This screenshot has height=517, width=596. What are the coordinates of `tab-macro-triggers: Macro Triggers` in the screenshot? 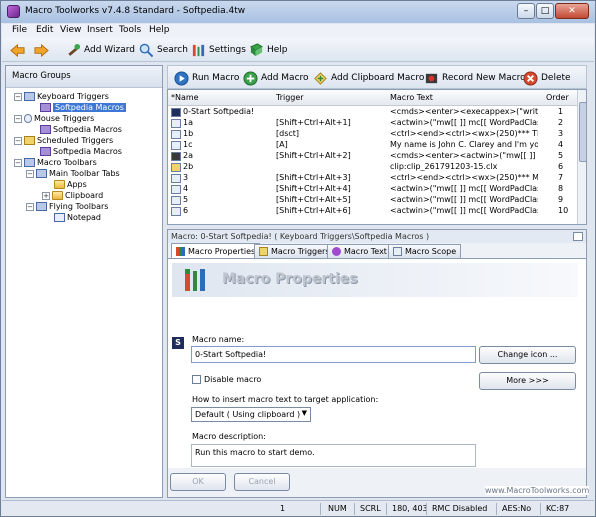 It's located at (294, 251).